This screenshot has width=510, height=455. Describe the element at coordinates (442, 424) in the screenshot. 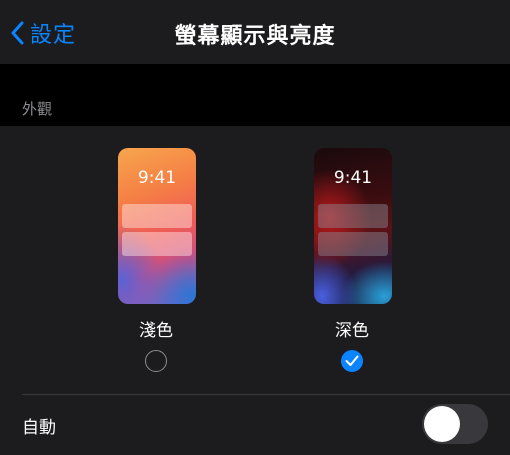

I see `toggle-knob` at that location.